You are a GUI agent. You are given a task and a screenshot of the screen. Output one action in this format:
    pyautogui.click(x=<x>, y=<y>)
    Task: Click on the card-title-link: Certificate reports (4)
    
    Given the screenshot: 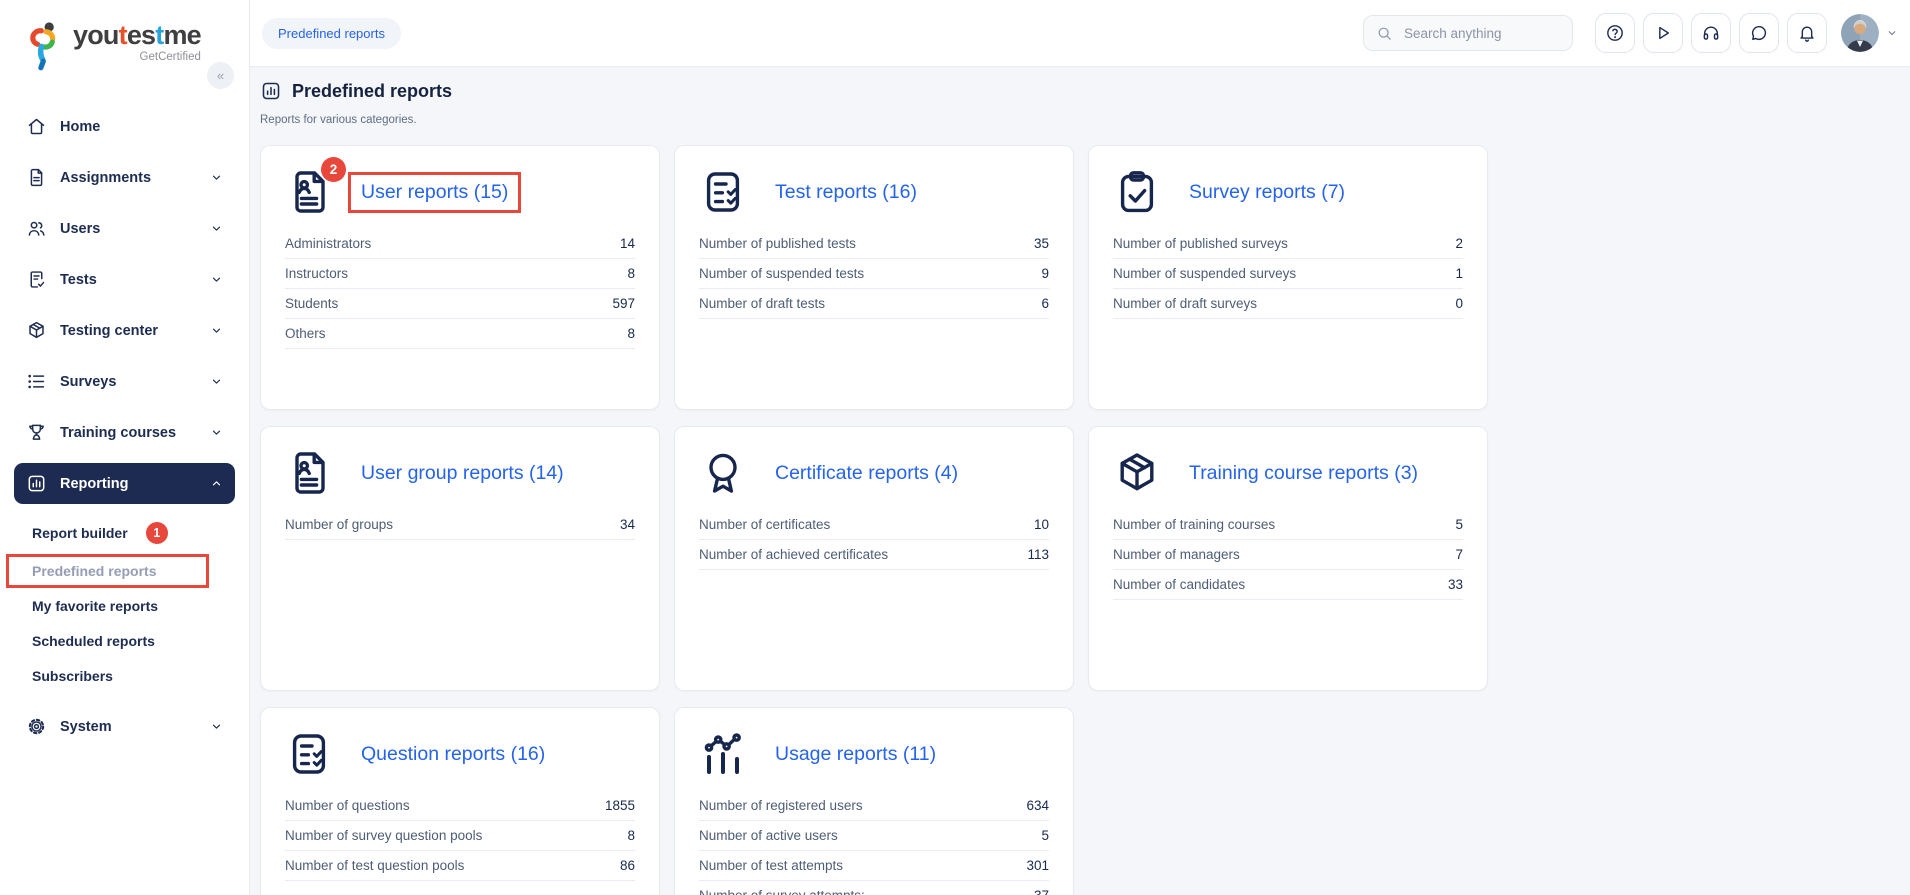 What is the action you would take?
    pyautogui.click(x=866, y=473)
    